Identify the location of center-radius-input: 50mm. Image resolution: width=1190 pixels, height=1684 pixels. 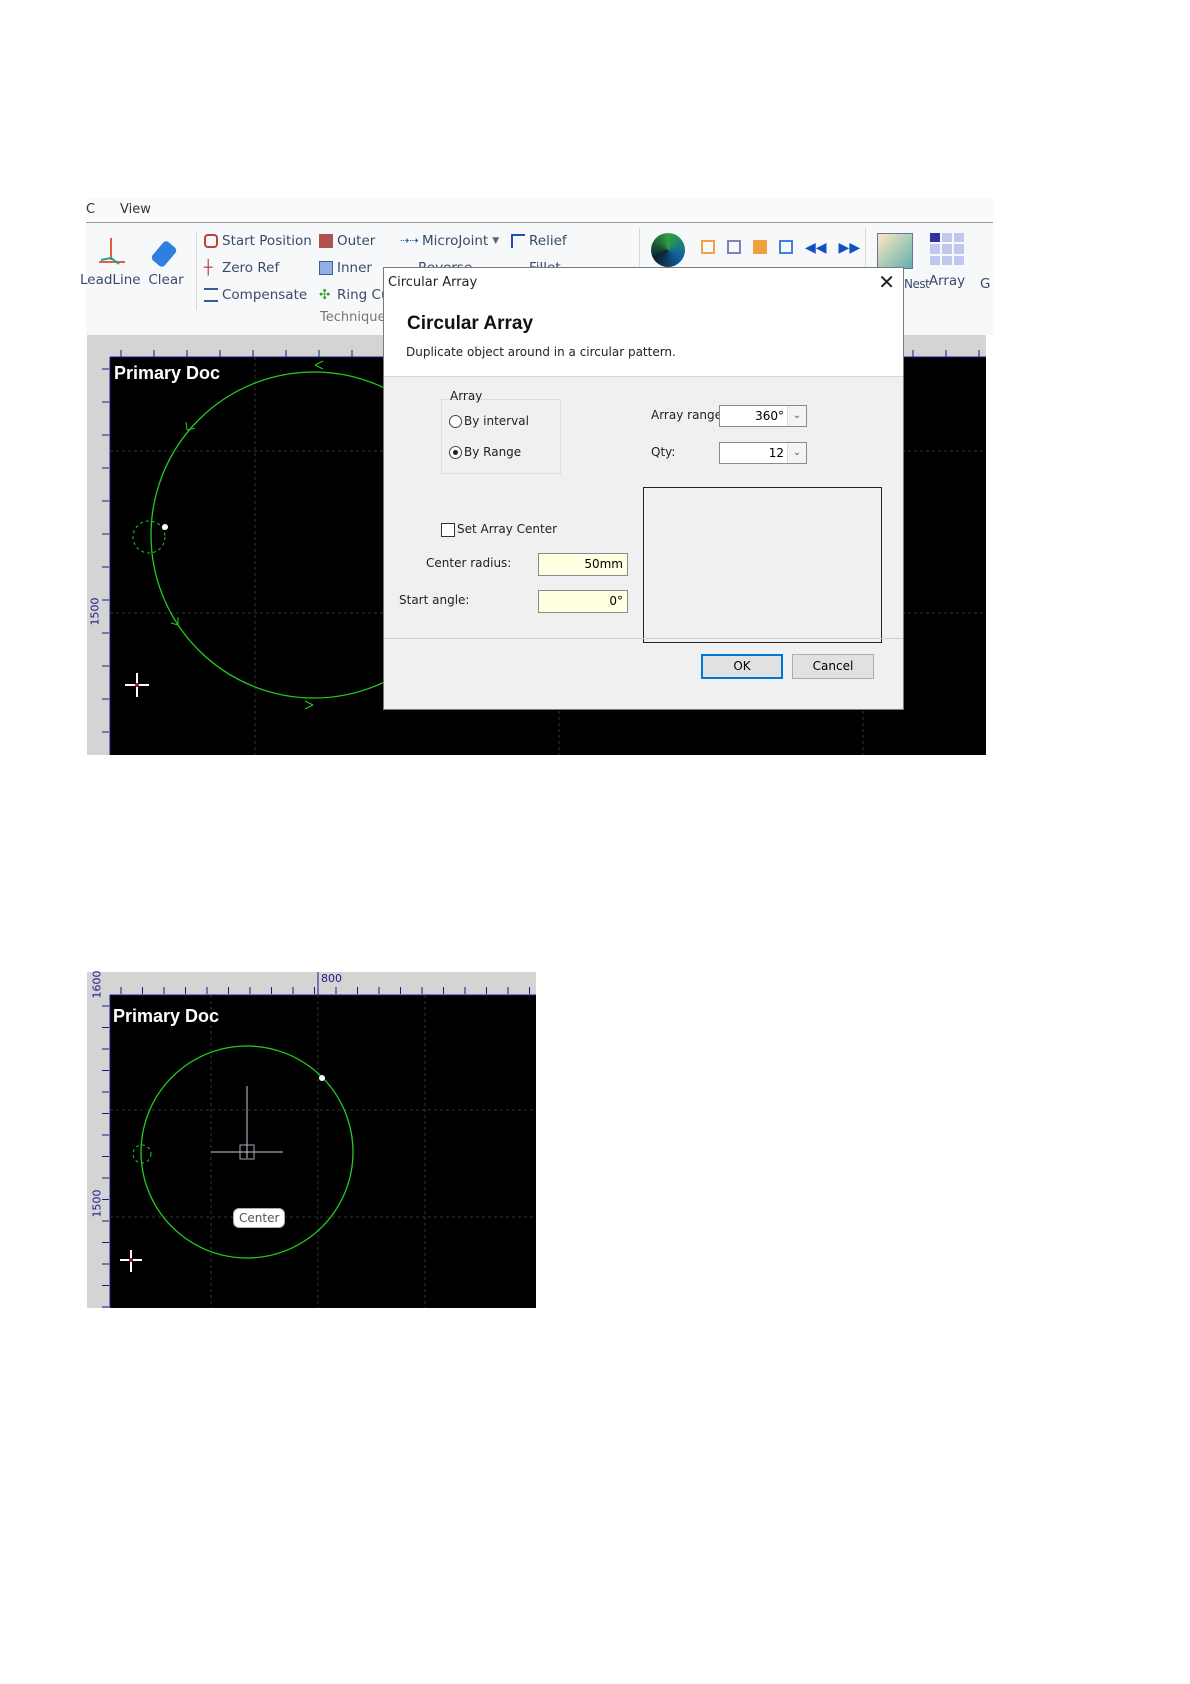
(583, 564).